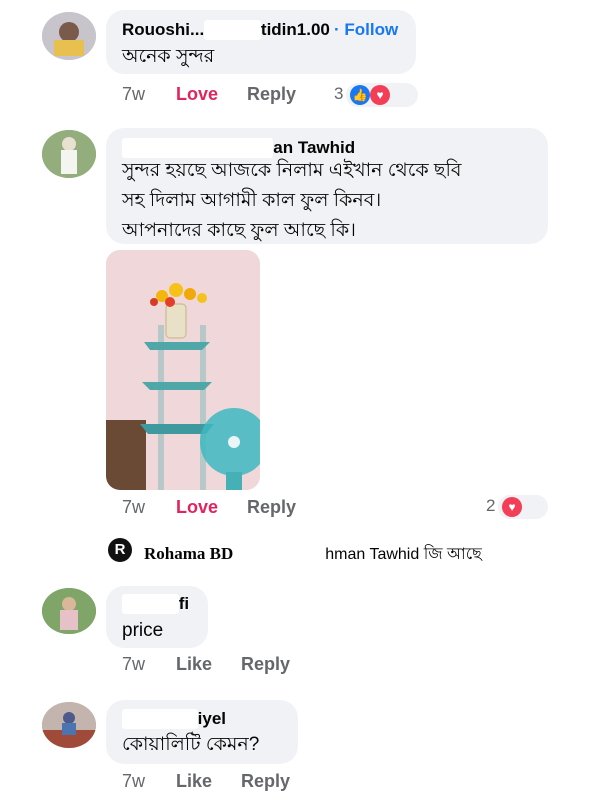  Describe the element at coordinates (372, 554) in the screenshot. I see `reply-mention: hman Tawhid` at that location.